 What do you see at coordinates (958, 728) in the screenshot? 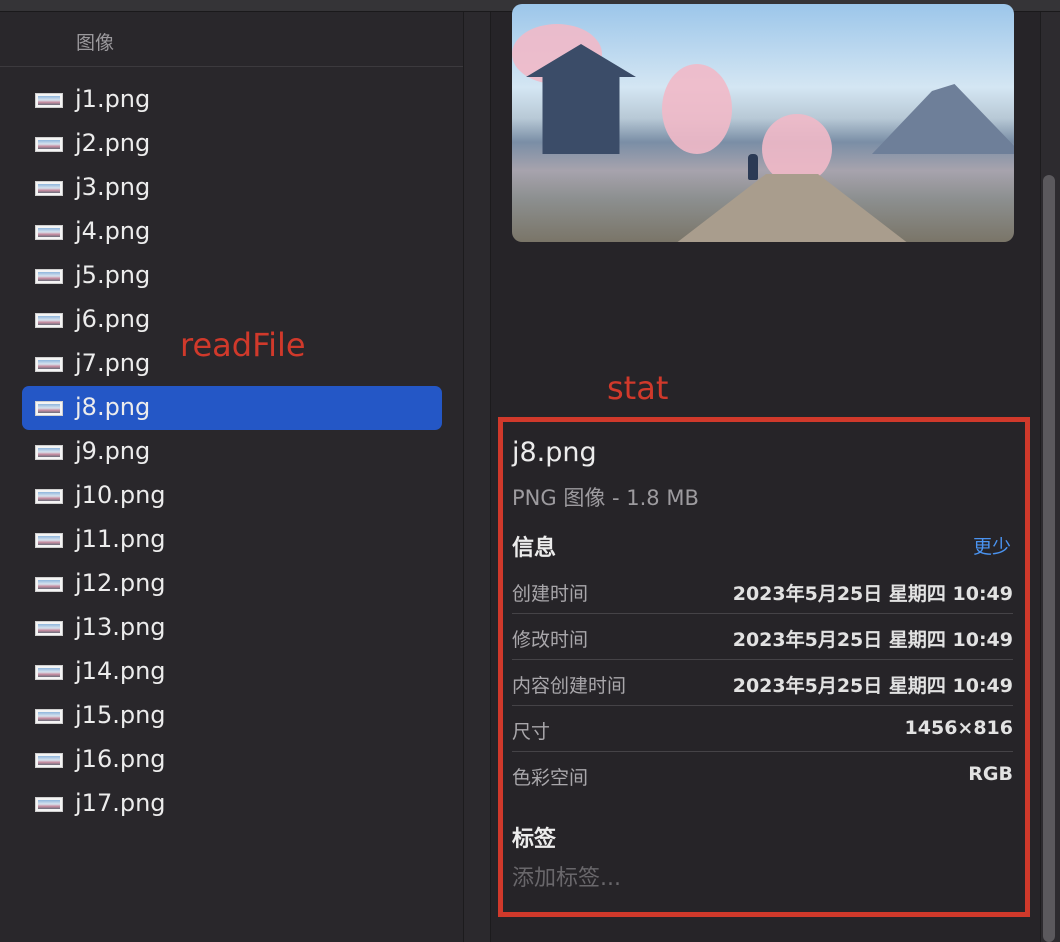
I see `info-row-value: 1456×816` at bounding box center [958, 728].